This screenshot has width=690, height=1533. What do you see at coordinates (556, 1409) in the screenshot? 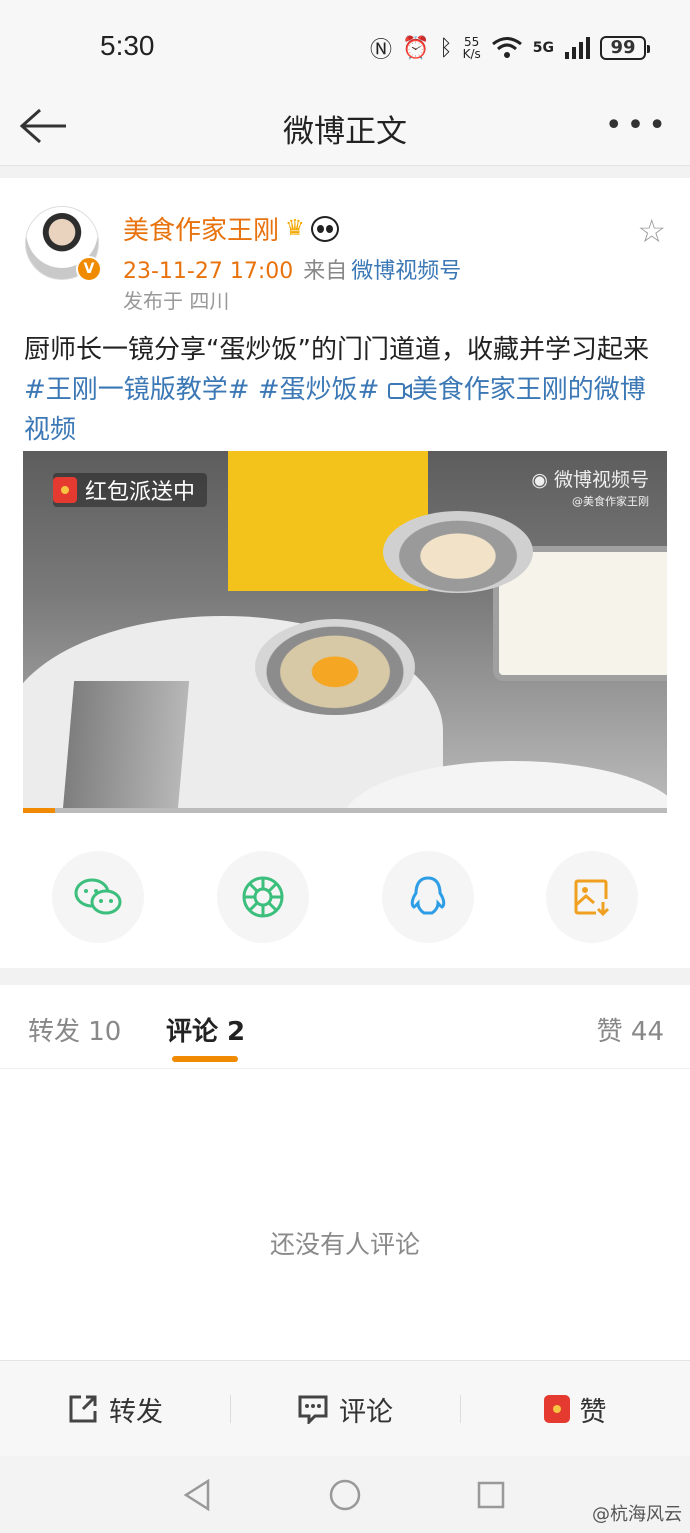
I see `like-icon` at bounding box center [556, 1409].